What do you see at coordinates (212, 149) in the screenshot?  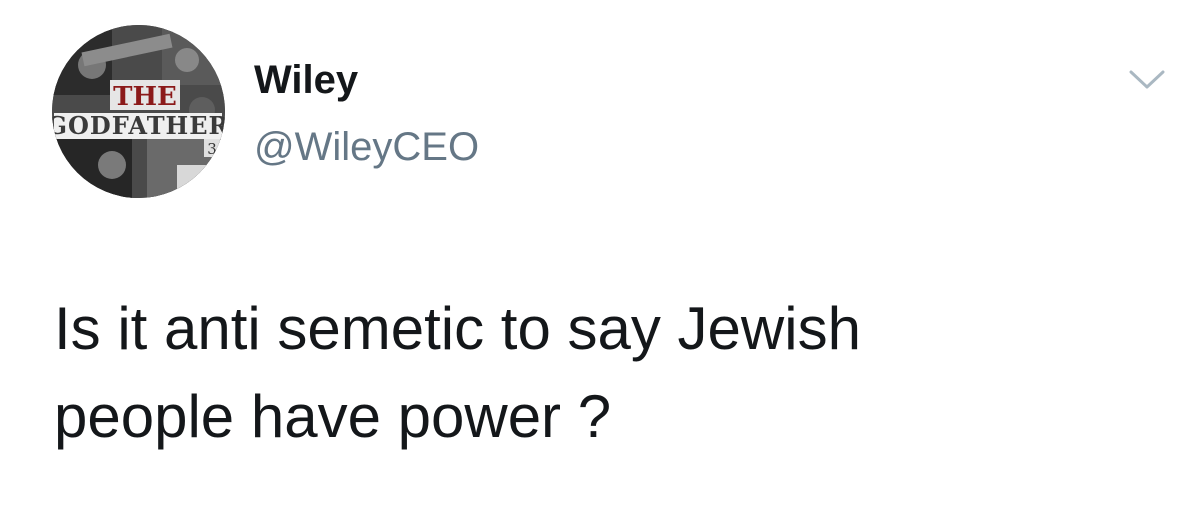 I see `avatar-text-num: 3` at bounding box center [212, 149].